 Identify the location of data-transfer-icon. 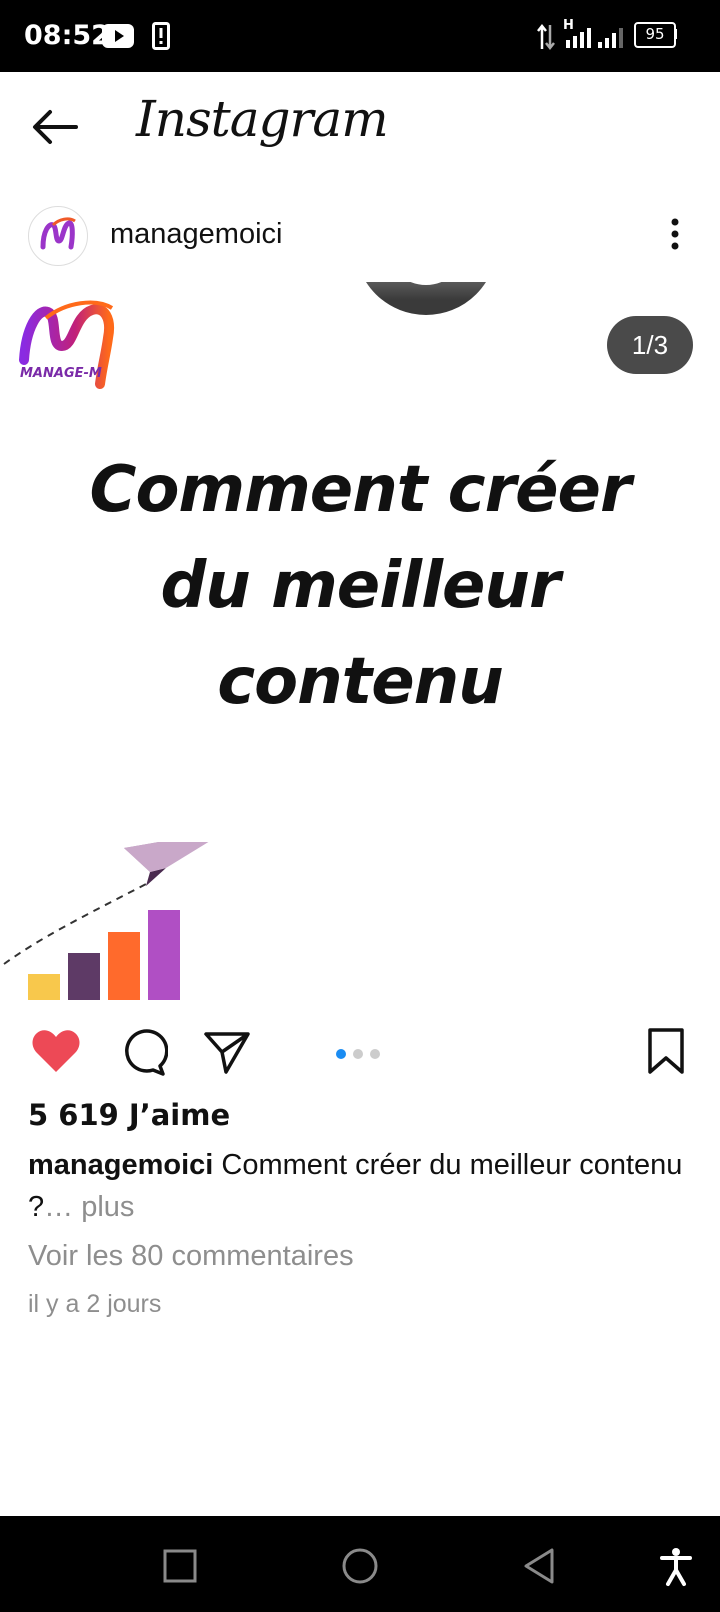
(546, 37).